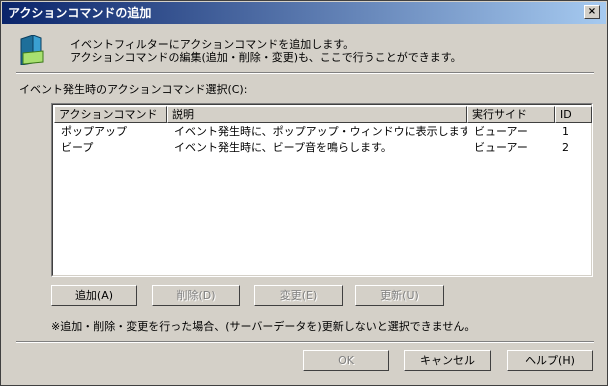 This screenshot has width=608, height=386. Describe the element at coordinates (573, 114) in the screenshot. I see `column-header-id: ID` at that location.